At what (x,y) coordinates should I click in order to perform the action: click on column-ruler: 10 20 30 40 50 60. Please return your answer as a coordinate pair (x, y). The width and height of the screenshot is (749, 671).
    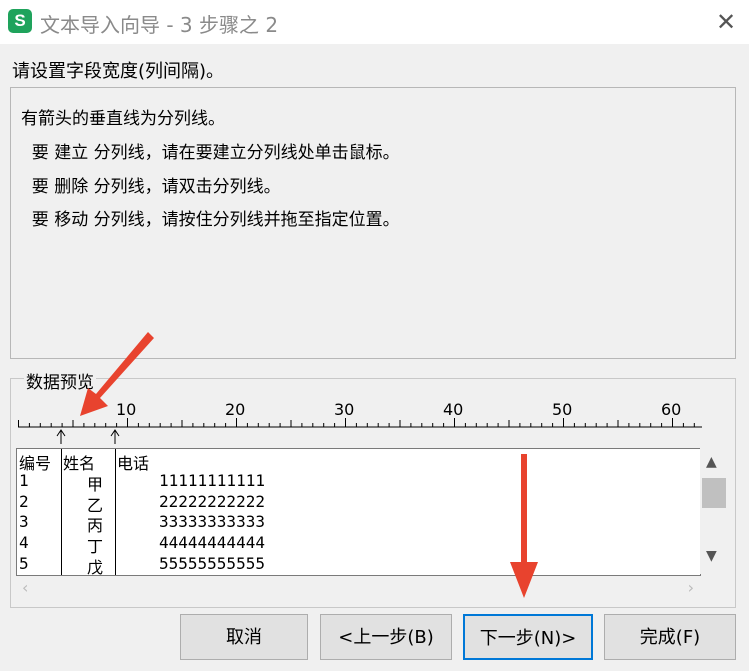
    Looking at the image, I should click on (360, 421).